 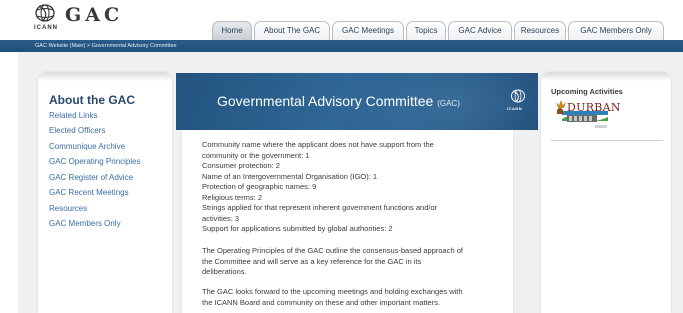 I want to click on icann-logo: ICANN, so click(x=518, y=101).